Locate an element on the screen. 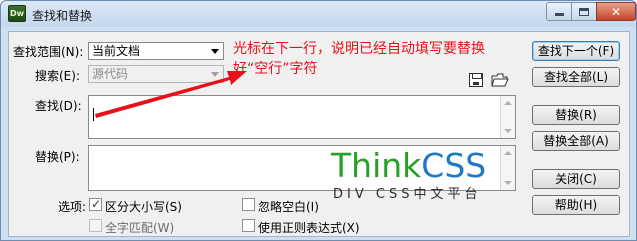 Image resolution: width=637 pixels, height=241 pixels. arrow-shape is located at coordinates (171, 94).